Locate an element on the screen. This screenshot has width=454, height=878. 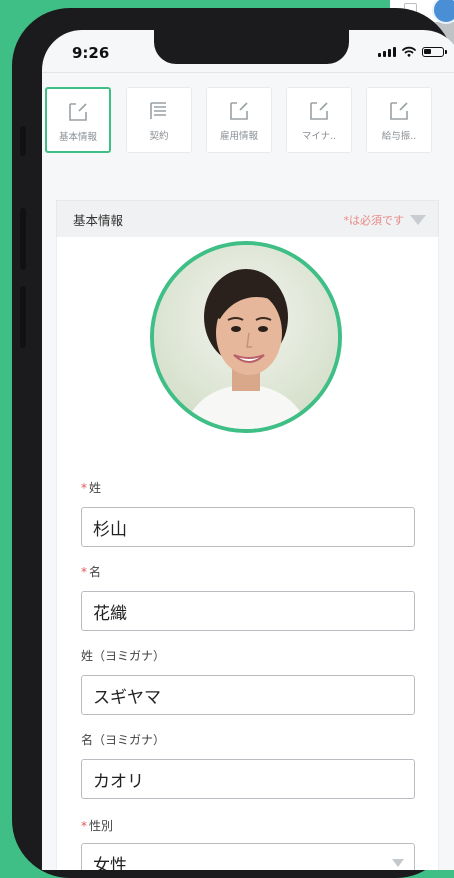
tab-label: 雇用情報 is located at coordinates (238, 136).